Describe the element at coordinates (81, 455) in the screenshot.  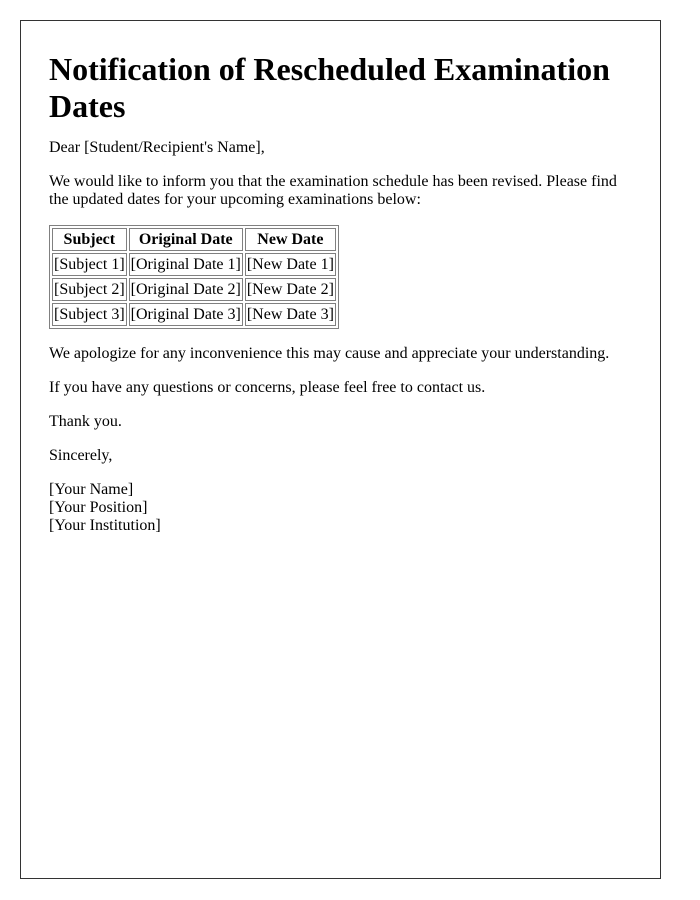
I see `closing: Sincerely,` at that location.